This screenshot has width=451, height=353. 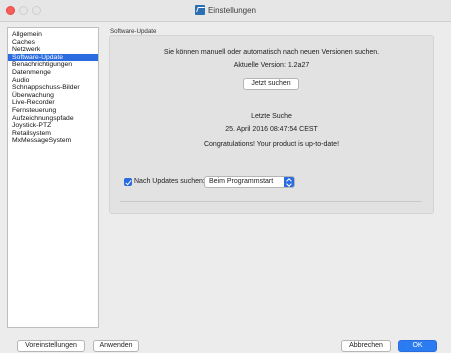 I want to click on sidebar-item-joystick-ptz: Joystick-PTZ, so click(x=53, y=126).